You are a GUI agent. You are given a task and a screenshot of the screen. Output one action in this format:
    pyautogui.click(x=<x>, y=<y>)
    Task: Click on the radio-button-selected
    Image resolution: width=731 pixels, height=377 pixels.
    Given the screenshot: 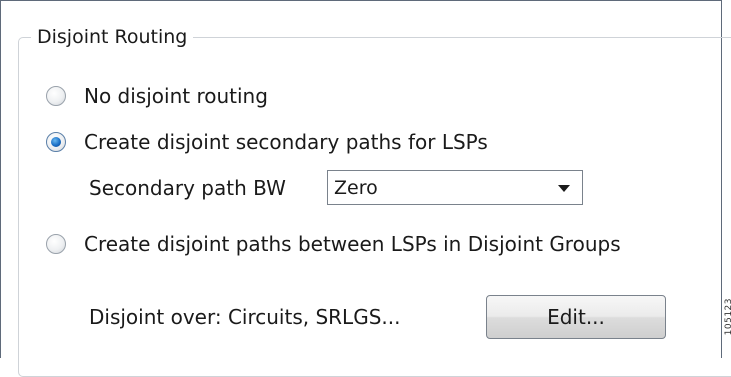 What is the action you would take?
    pyautogui.click(x=56, y=142)
    